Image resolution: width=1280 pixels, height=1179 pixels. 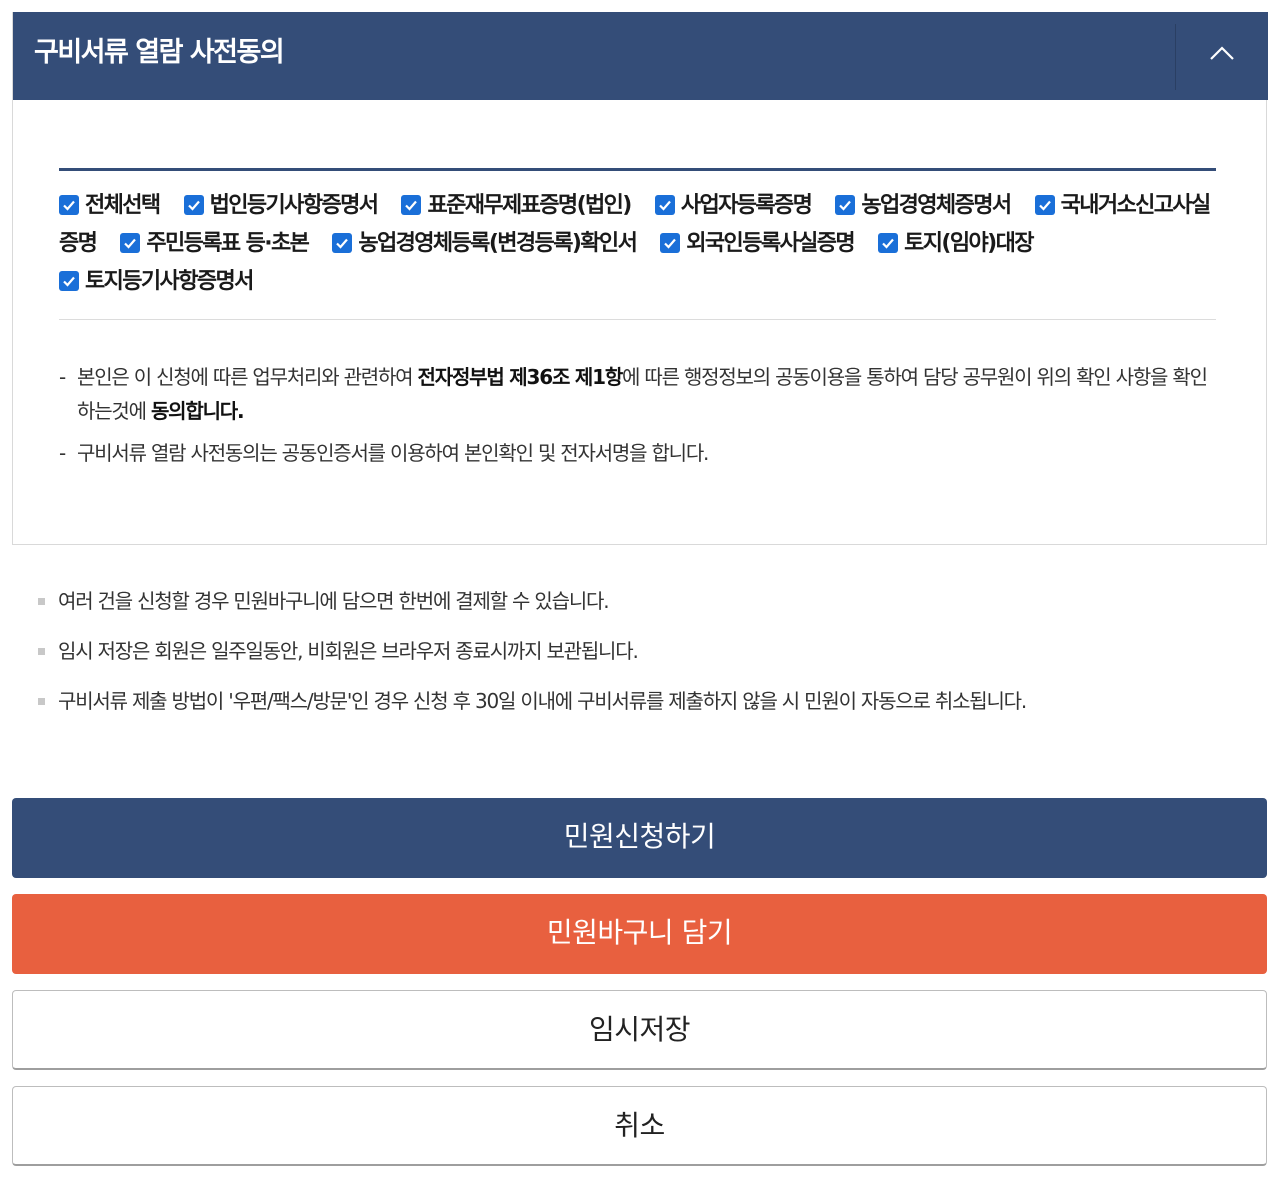 I want to click on agreement-consent: 동의합니다., so click(x=197, y=411).